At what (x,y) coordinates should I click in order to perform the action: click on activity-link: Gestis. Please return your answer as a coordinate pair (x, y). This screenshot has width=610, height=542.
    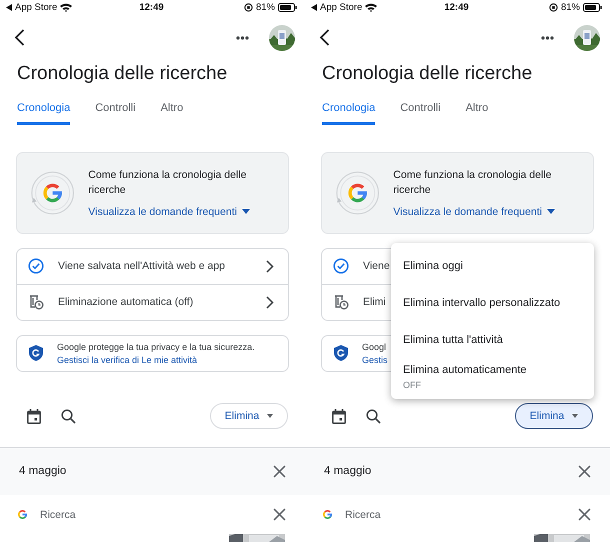
    Looking at the image, I should click on (375, 359).